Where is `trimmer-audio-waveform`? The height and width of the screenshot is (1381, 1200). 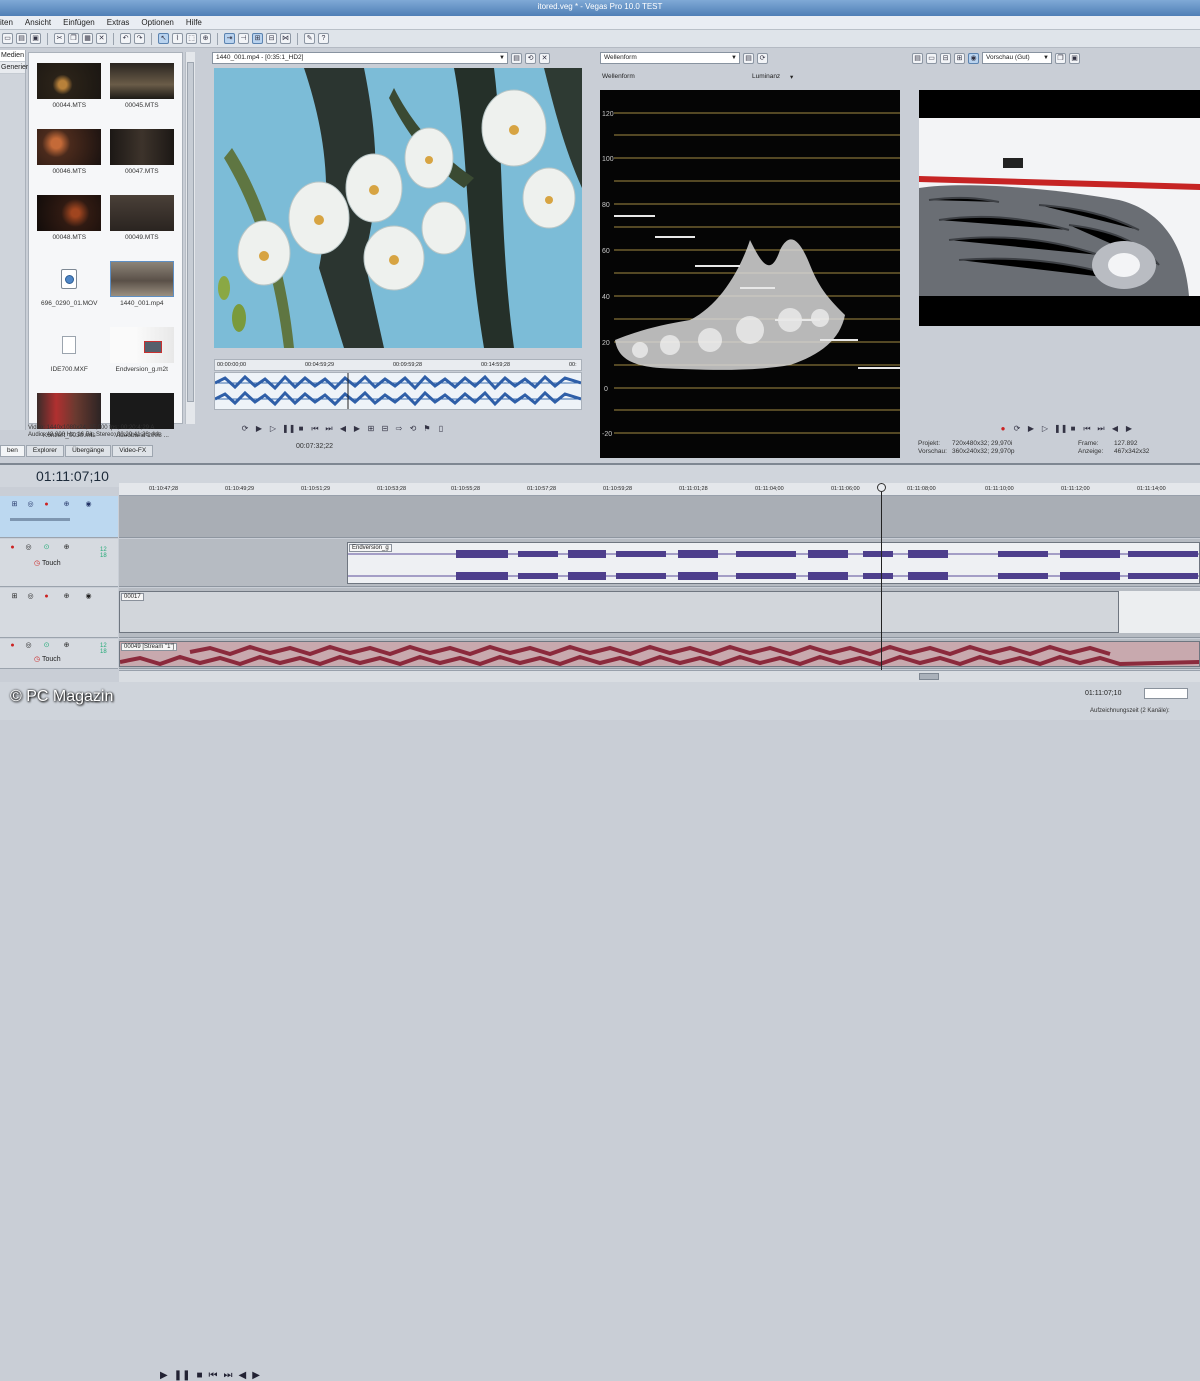
trimmer-audio-waveform is located at coordinates (398, 391).